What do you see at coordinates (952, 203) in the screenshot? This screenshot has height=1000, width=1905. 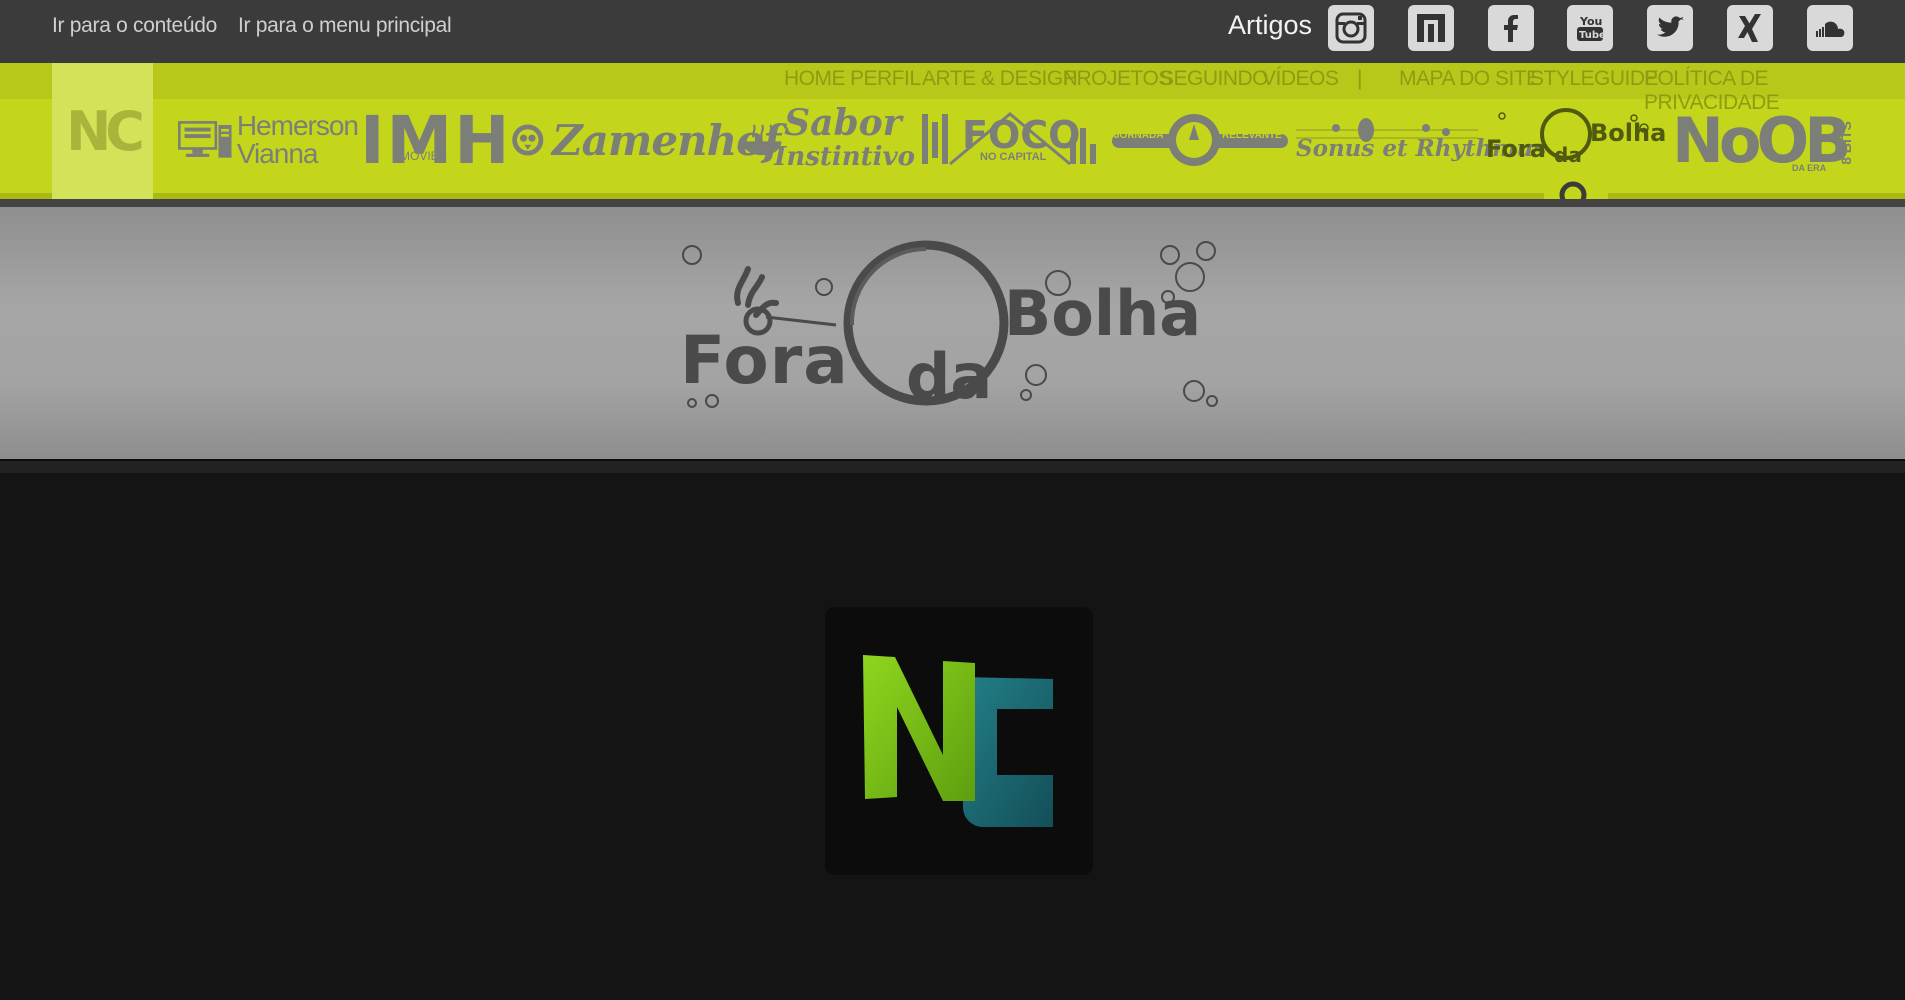 I see `band-divider` at bounding box center [952, 203].